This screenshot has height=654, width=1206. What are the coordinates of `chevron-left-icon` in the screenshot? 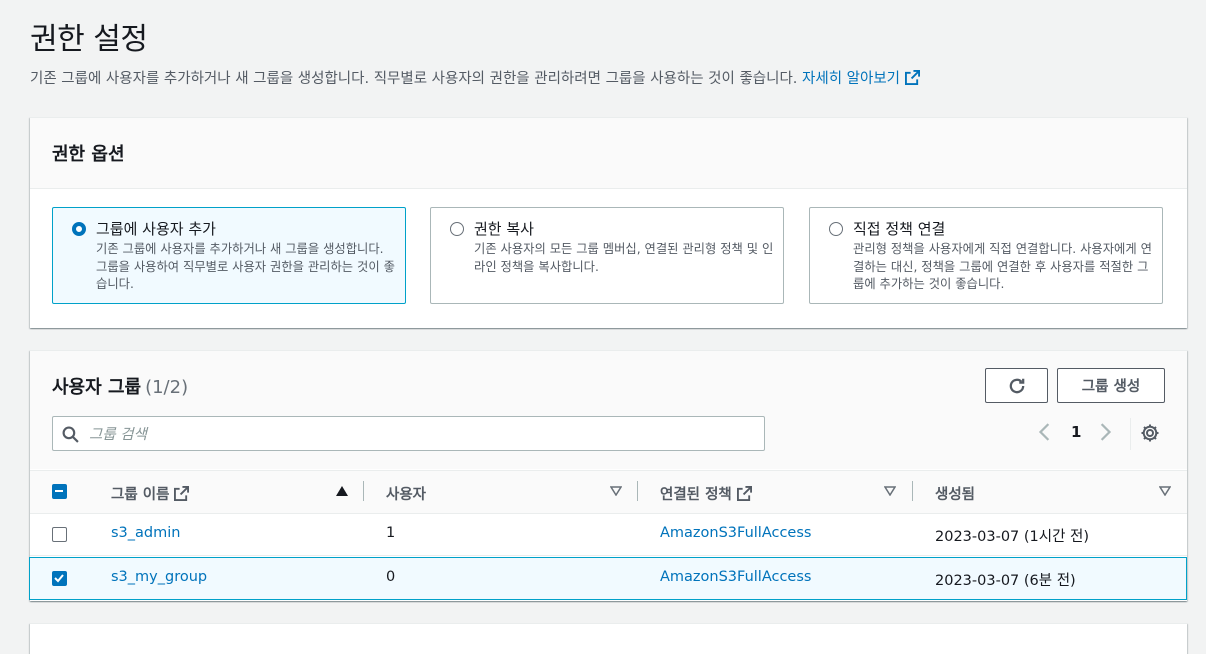 It's located at (1044, 432).